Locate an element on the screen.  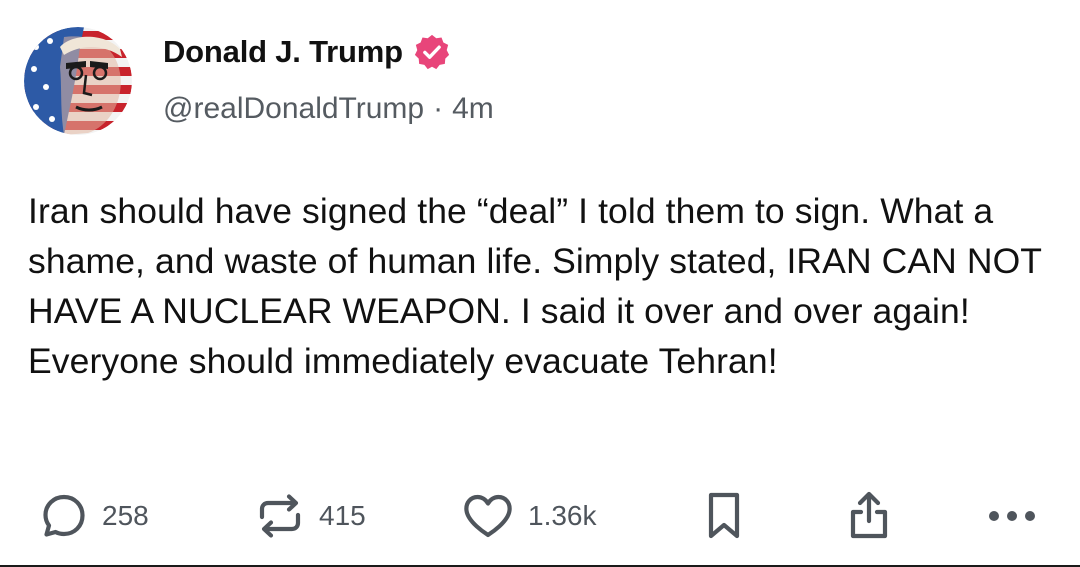
post-action-bar: 258 415 1.36k is located at coordinates (540, 516).